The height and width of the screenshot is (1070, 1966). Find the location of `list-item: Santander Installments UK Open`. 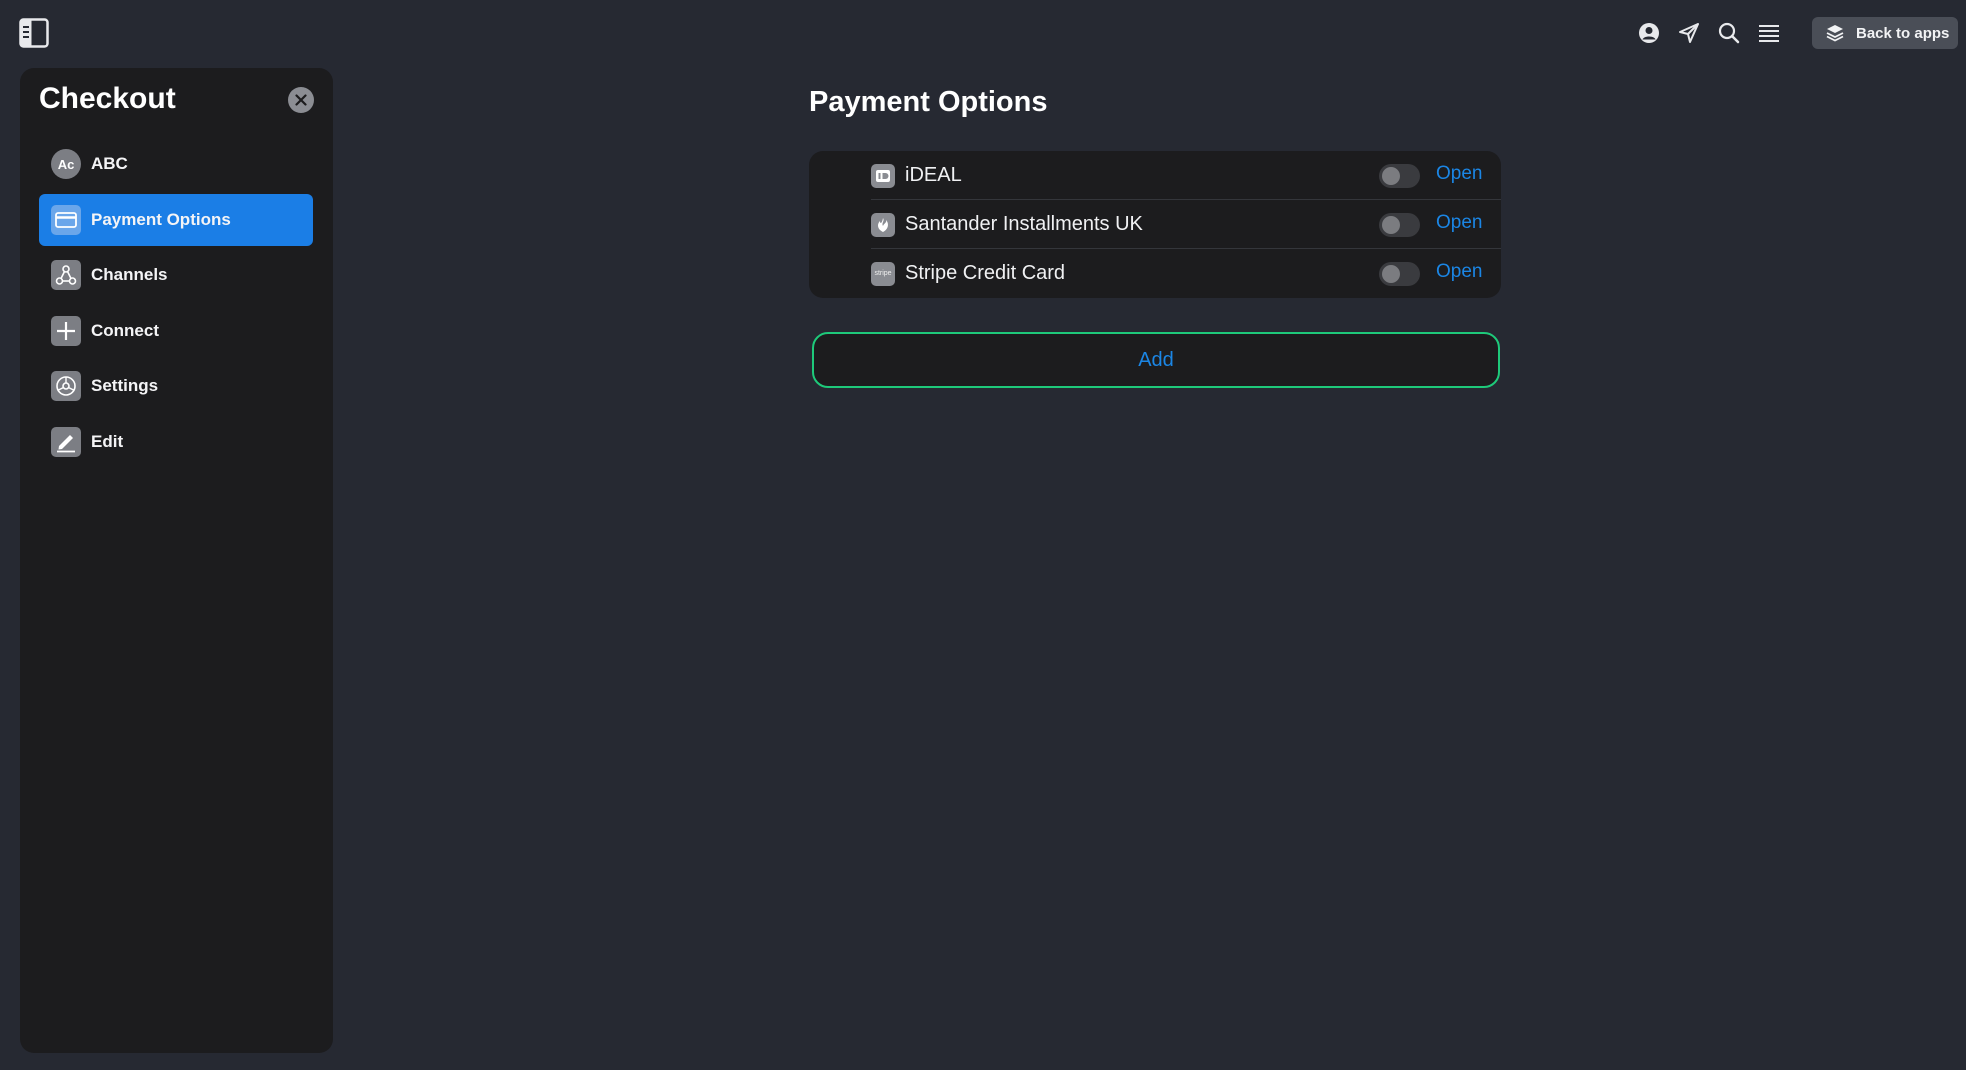

list-item: Santander Installments UK Open is located at coordinates (1186, 224).